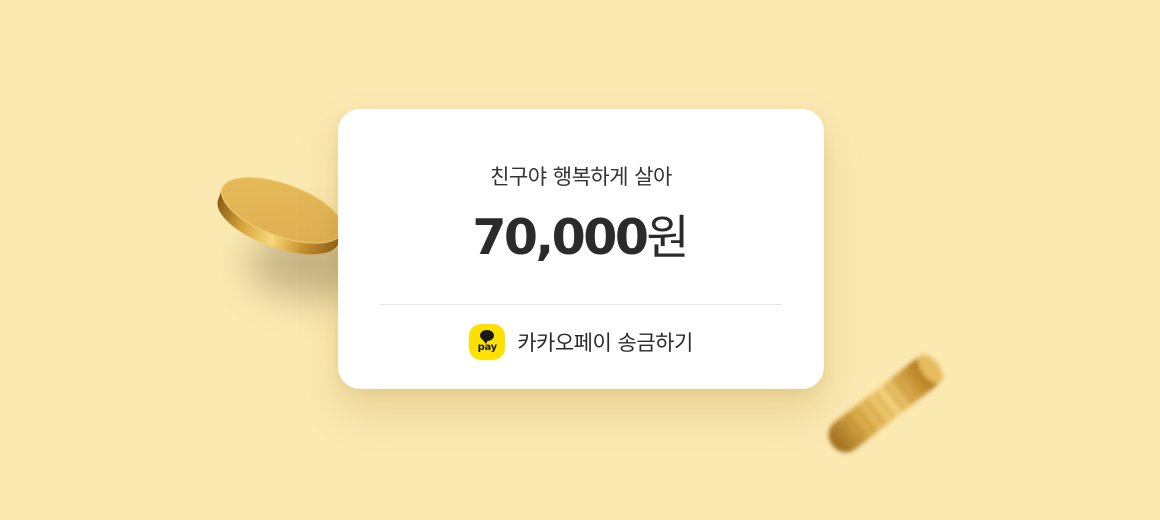 The width and height of the screenshot is (1160, 520). I want to click on kakaopay-icon: pay, so click(487, 342).